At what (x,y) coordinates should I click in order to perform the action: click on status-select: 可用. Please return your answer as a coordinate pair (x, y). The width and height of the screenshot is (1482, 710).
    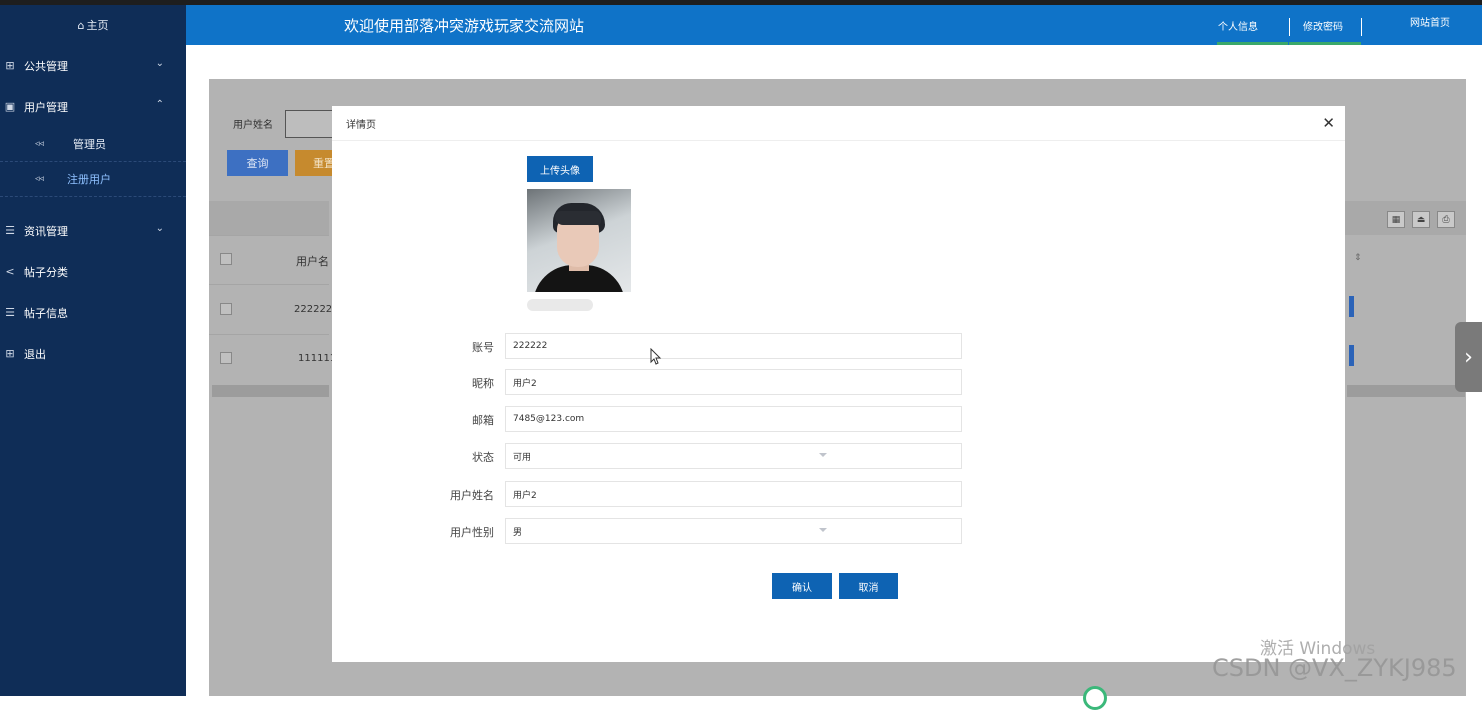
    Looking at the image, I should click on (733, 456).